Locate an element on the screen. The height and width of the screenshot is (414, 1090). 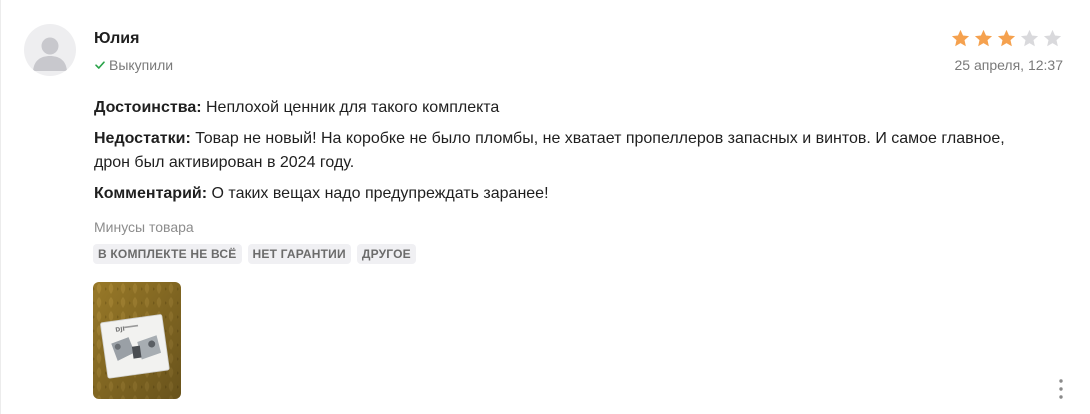
rating-stars is located at coordinates (1006, 38).